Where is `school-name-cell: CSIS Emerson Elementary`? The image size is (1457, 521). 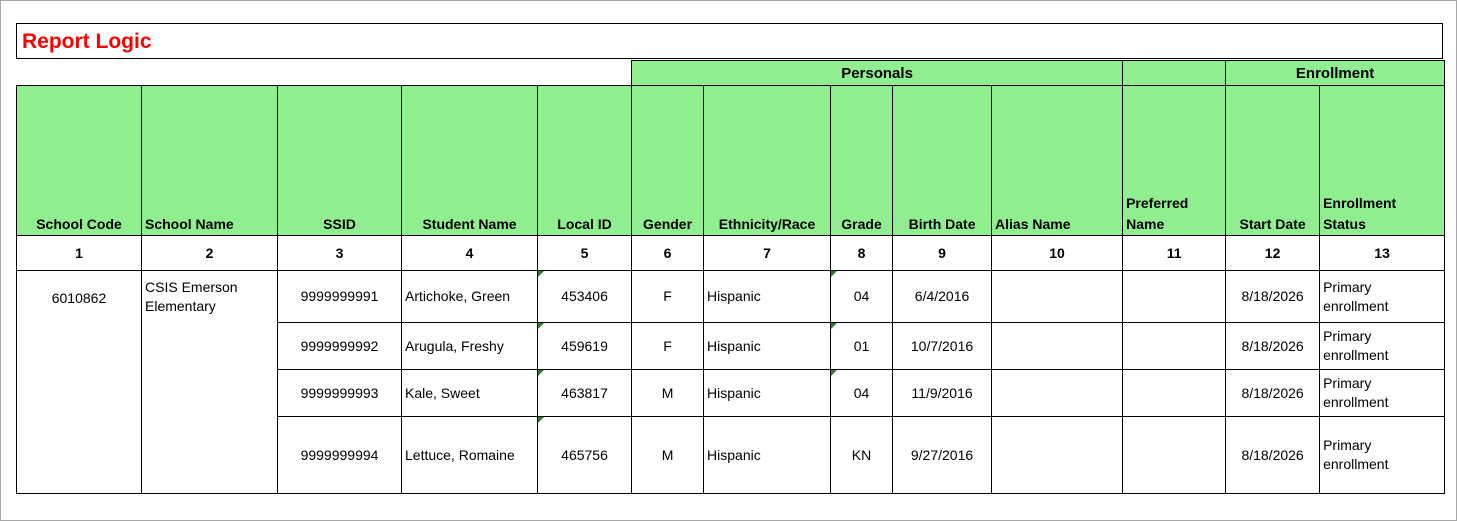 school-name-cell: CSIS Emerson Elementary is located at coordinates (209, 382).